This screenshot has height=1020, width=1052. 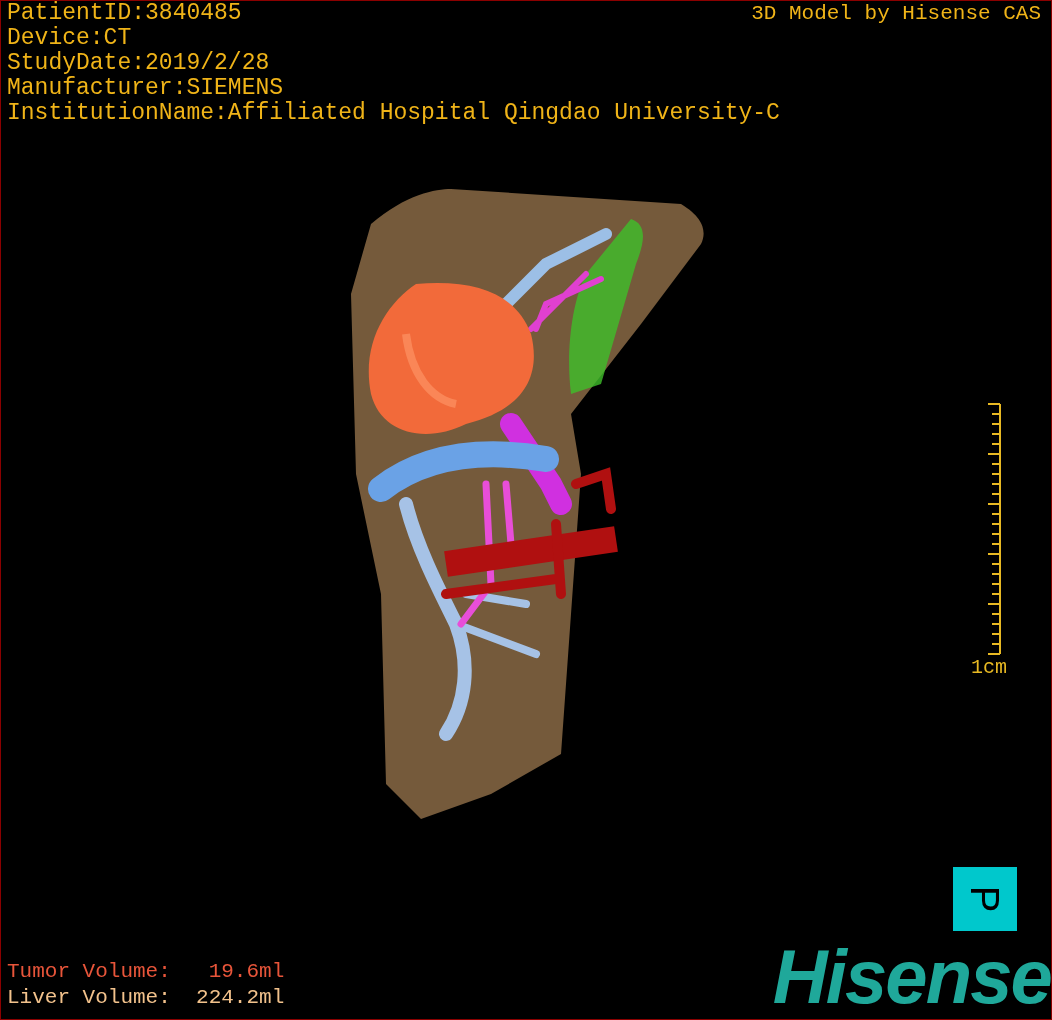 I want to click on volume-text: Tumor Volume: 19.6ml, so click(x=146, y=972).